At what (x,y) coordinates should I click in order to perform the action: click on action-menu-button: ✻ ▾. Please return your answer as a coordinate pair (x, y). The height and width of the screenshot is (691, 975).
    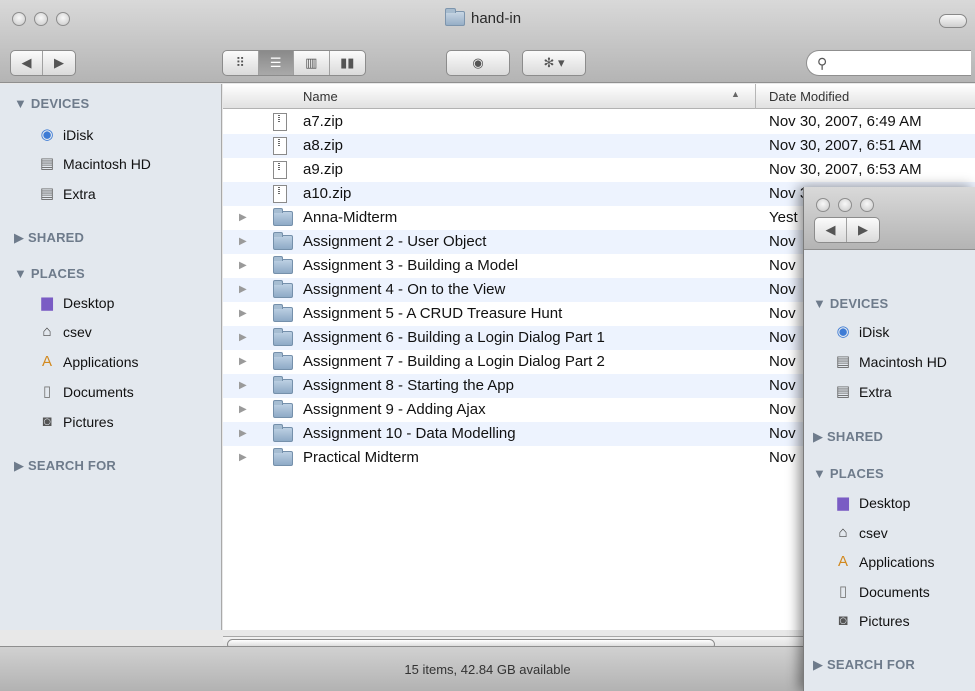
    Looking at the image, I should click on (554, 63).